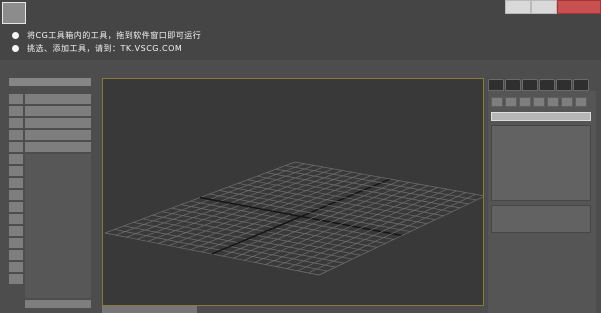  I want to click on left-rollout-list, so click(58, 124).